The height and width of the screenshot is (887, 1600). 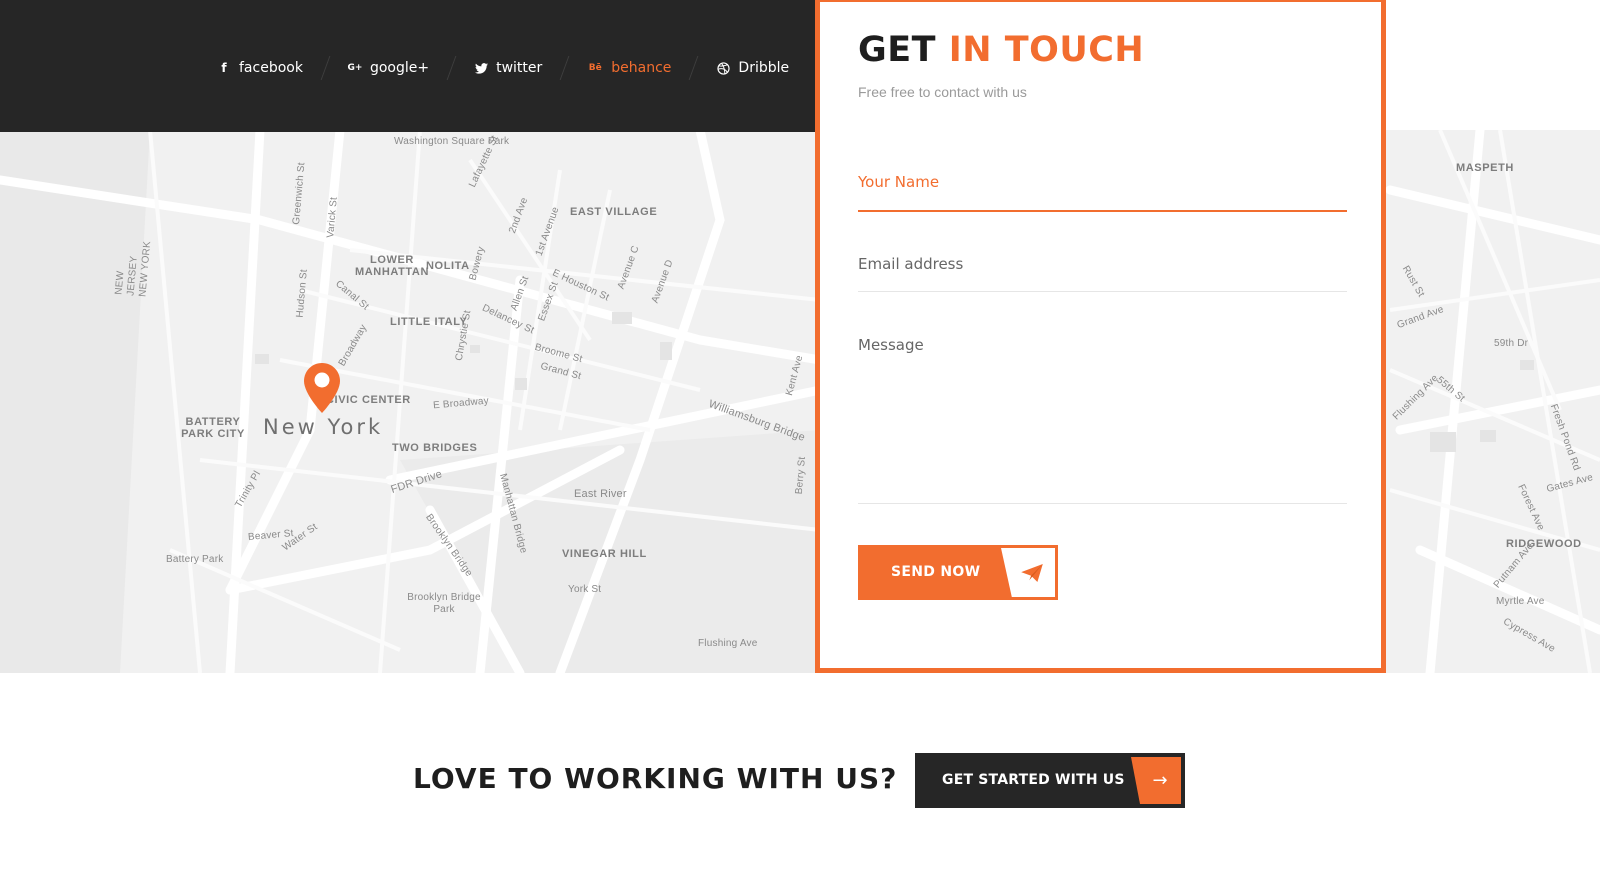 What do you see at coordinates (195, 559) in the screenshot?
I see `map-label-battery-park: Battery Park` at bounding box center [195, 559].